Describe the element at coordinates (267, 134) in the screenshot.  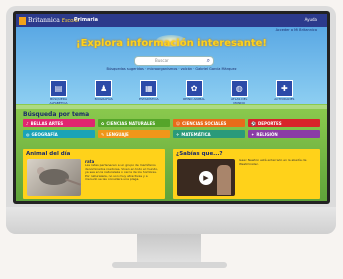
I see `topic-label: RELIGIÓN` at that location.